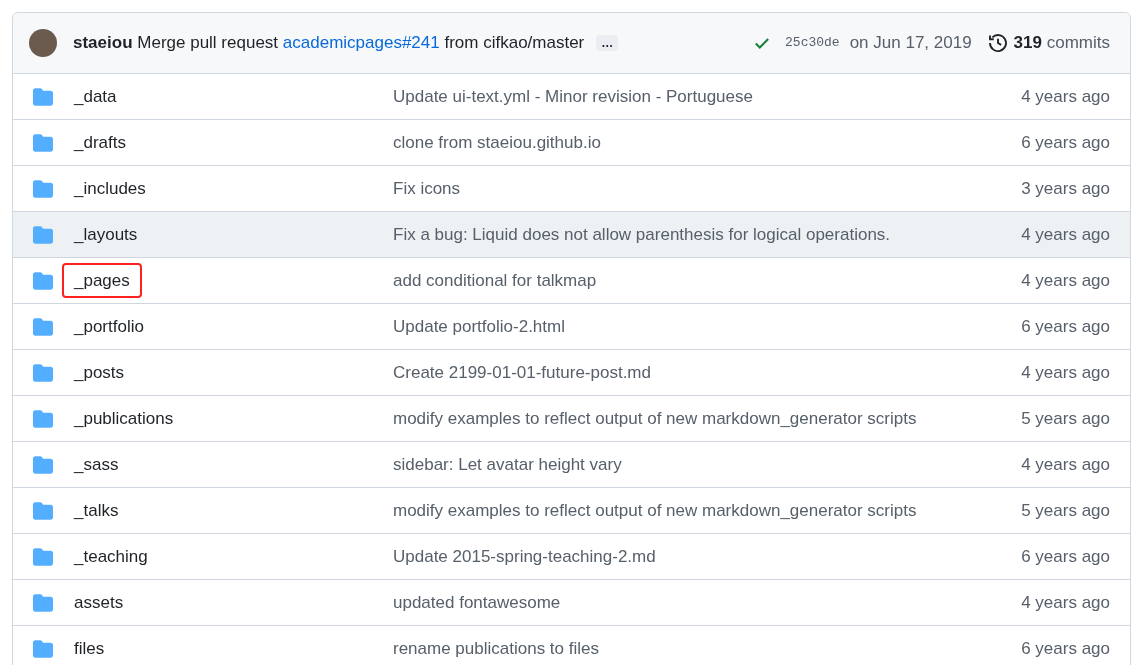 The image size is (1143, 665). Describe the element at coordinates (95, 96) in the screenshot. I see `folder-name: _data` at that location.